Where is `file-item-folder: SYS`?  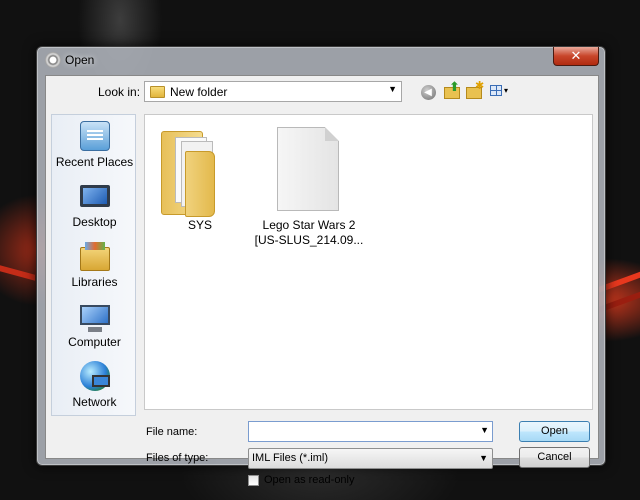
file-item-folder: SYS is located at coordinates (200, 190).